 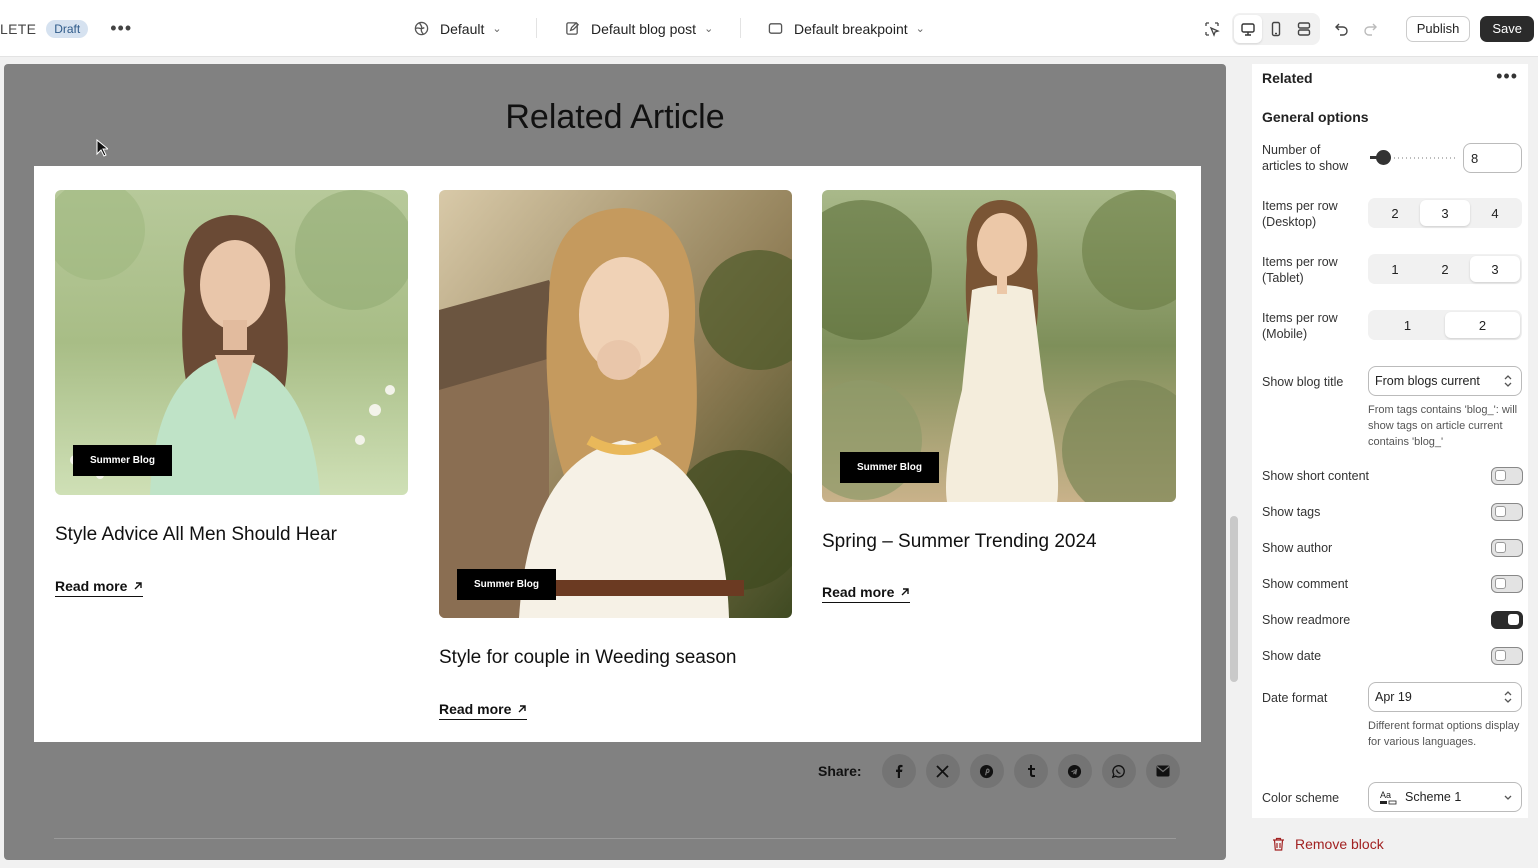 I want to click on date-format-select: Apr 19, so click(x=1445, y=697).